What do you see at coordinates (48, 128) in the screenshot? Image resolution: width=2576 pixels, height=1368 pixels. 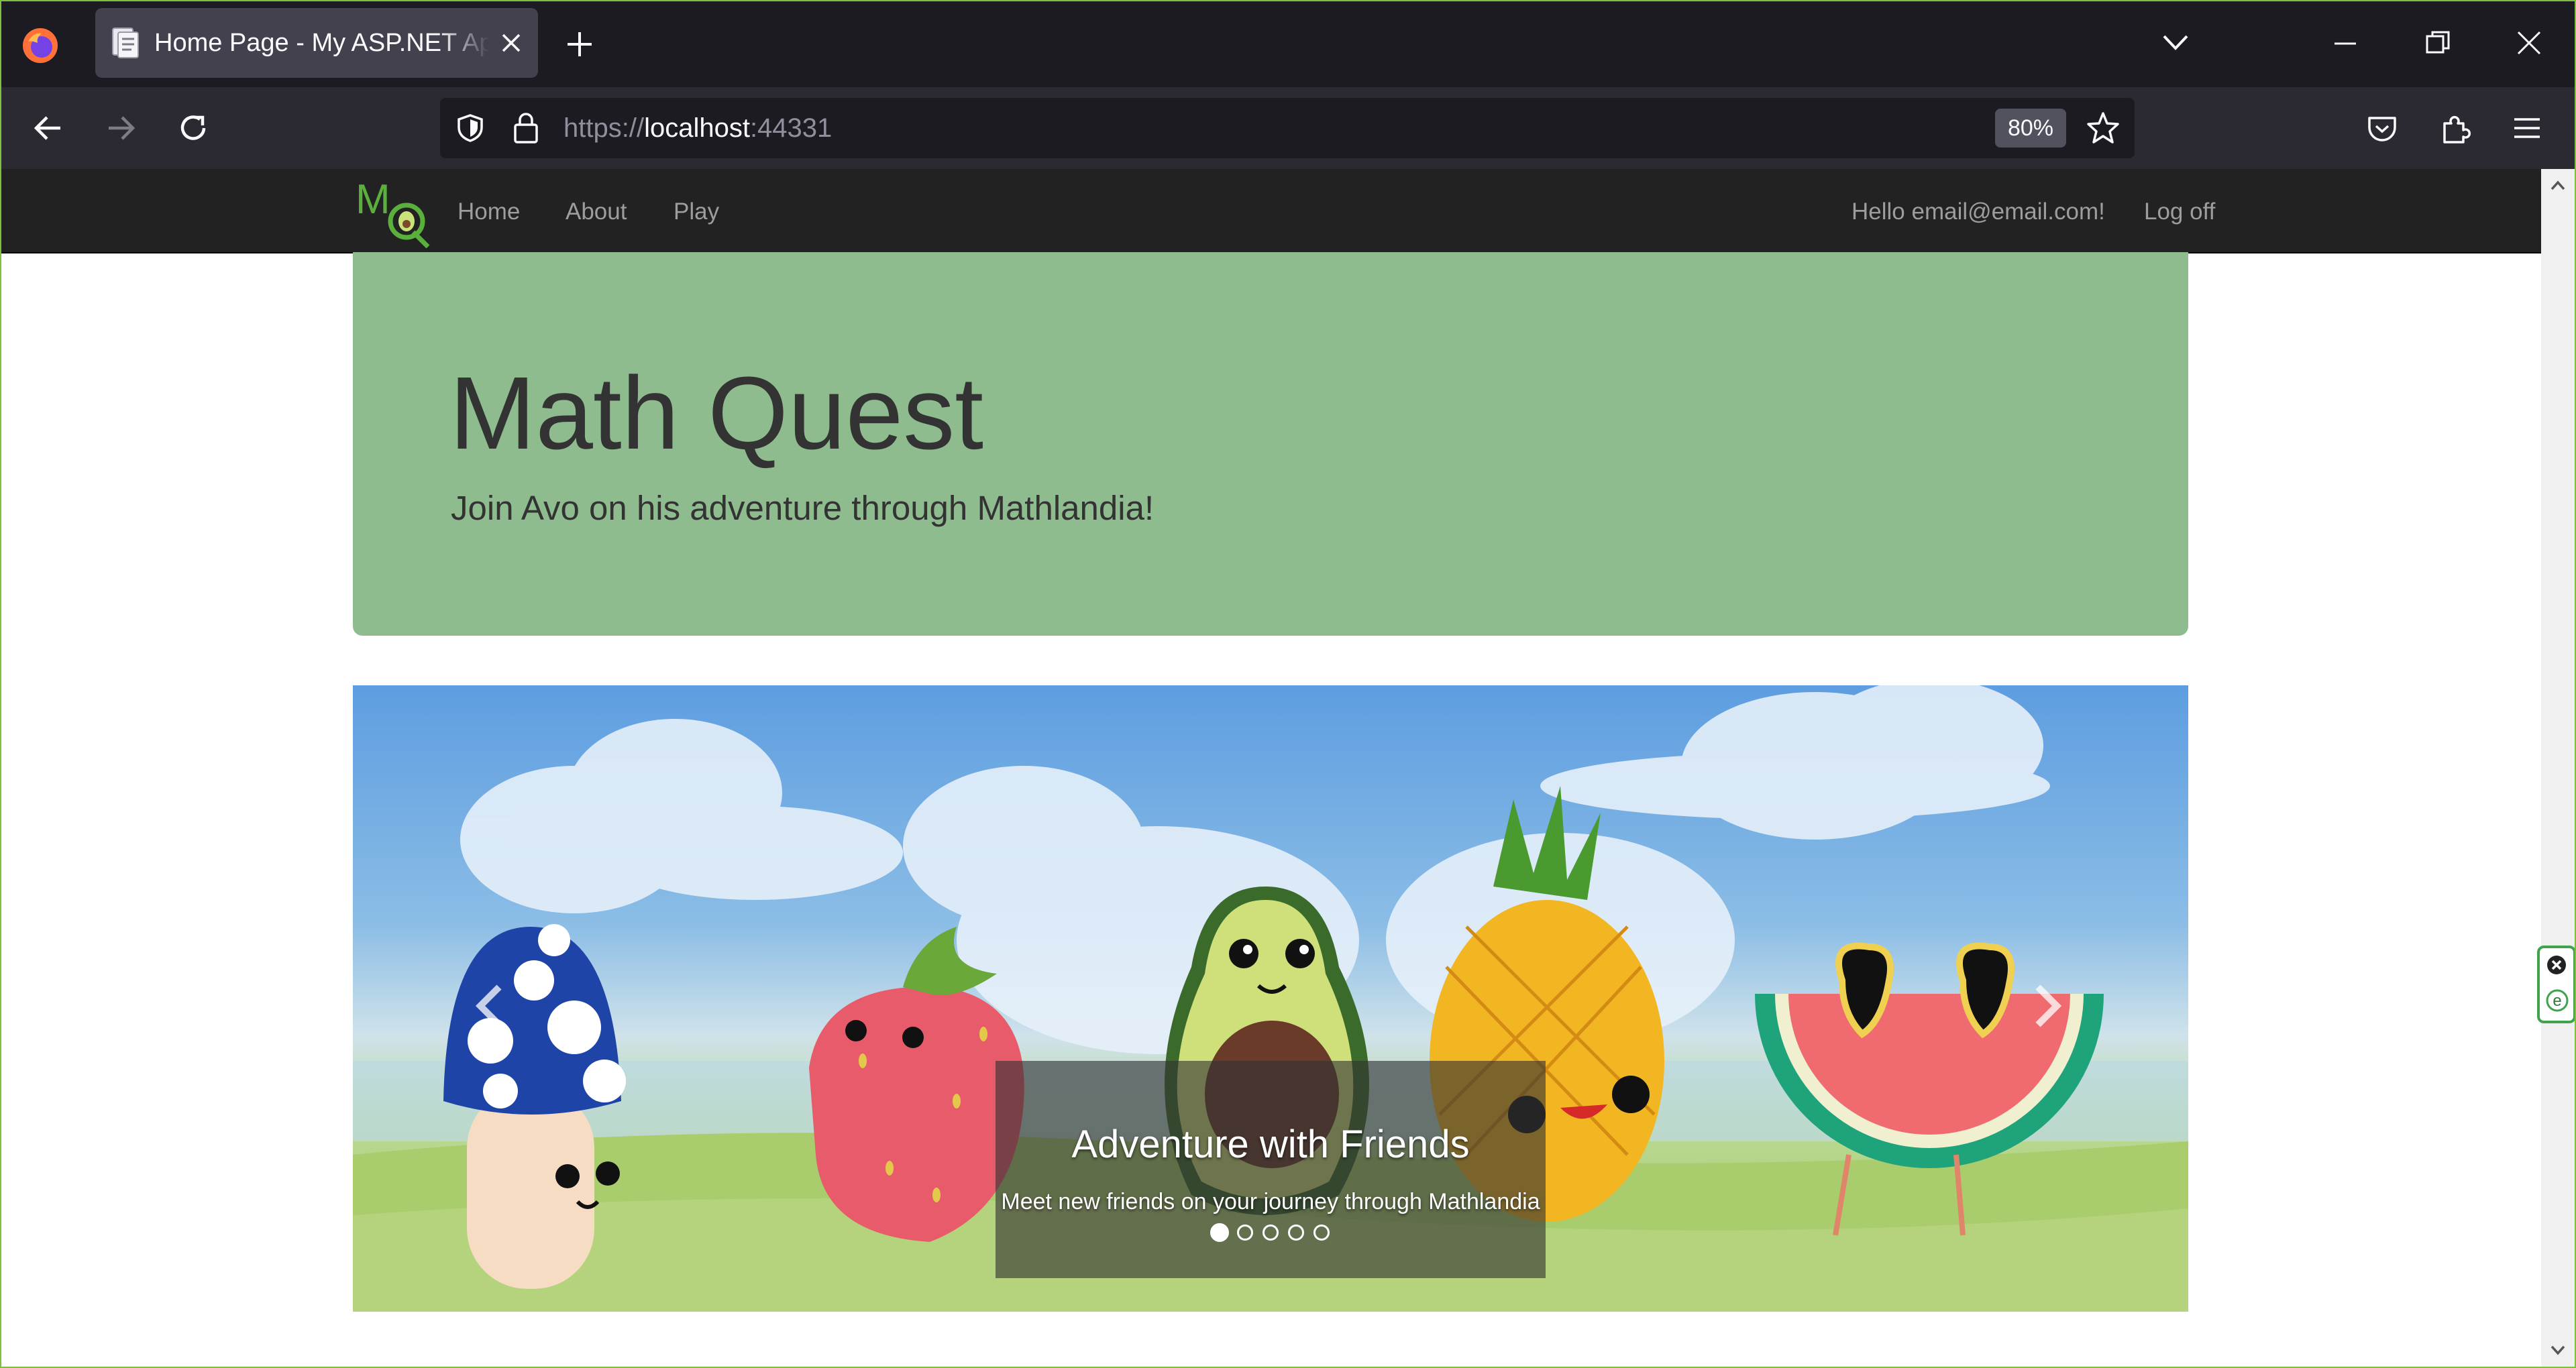 I see `back-icon` at bounding box center [48, 128].